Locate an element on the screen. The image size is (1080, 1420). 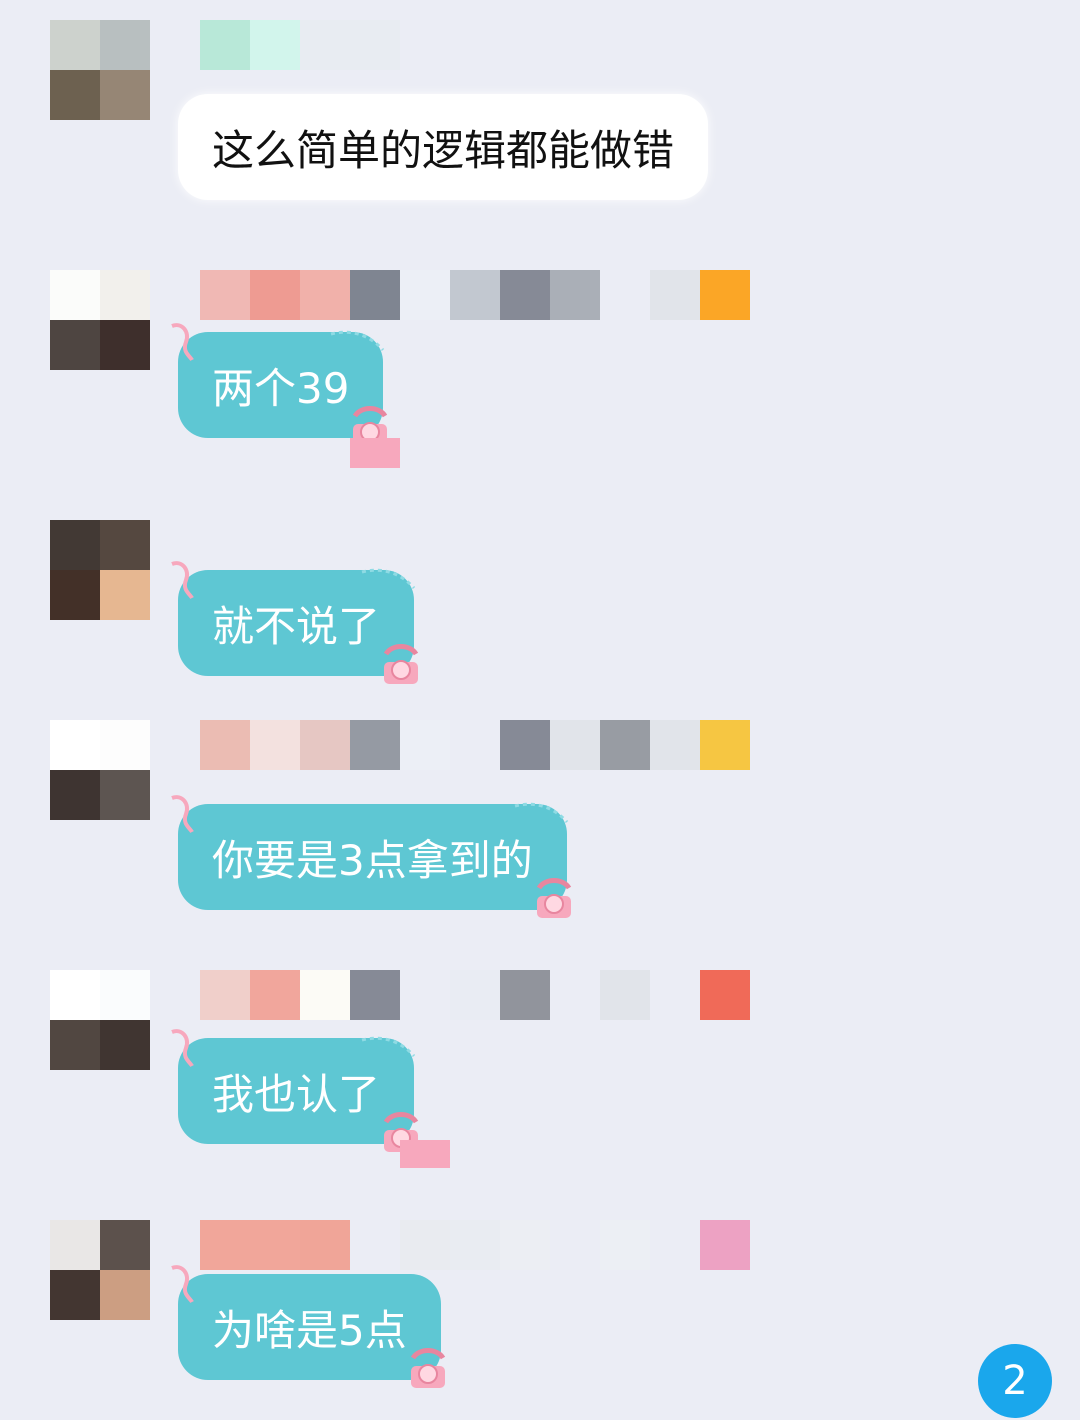
message-bubble: 这么简单的逻辑都能做错 is located at coordinates (443, 147).